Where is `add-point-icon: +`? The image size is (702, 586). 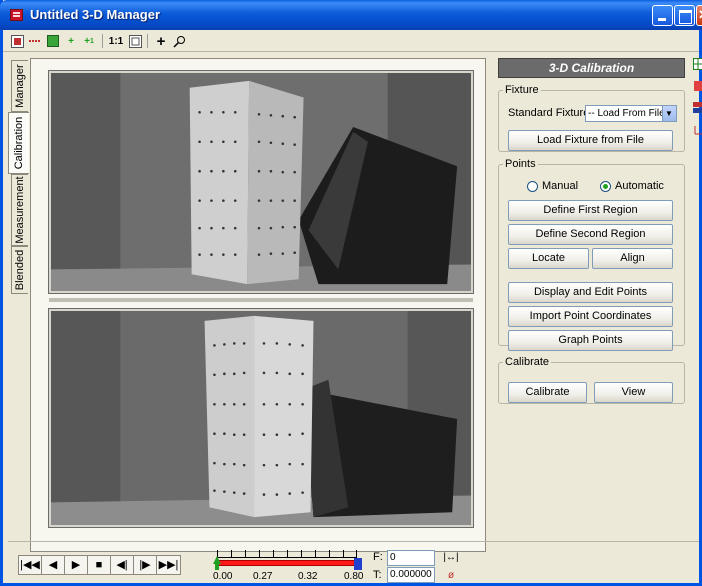
add-point-icon: + is located at coordinates (71, 41).